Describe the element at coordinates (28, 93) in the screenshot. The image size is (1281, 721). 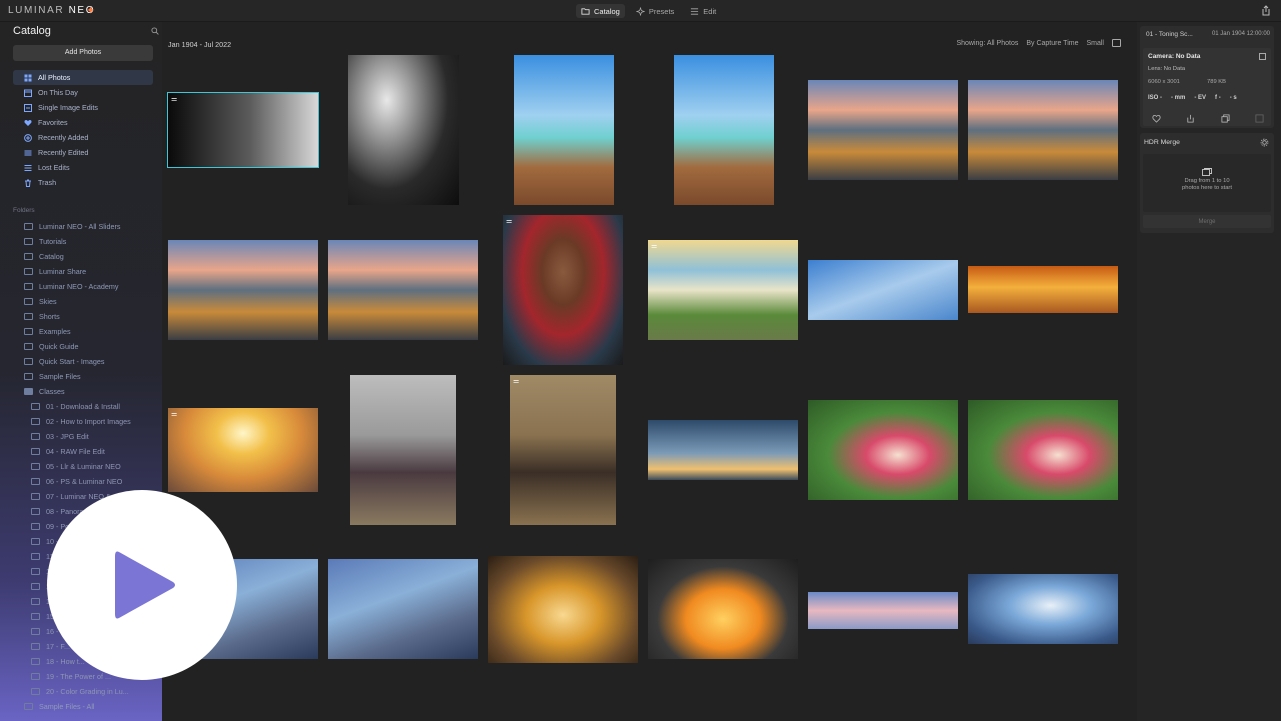
I see `calendar-icon` at that location.